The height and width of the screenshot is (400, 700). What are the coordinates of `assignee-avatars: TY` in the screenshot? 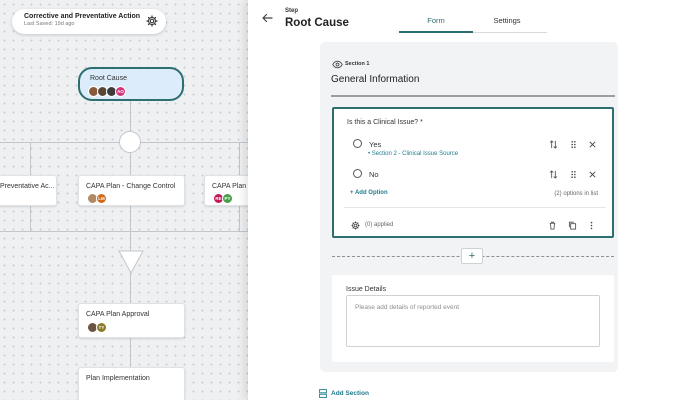 It's located at (97, 327).